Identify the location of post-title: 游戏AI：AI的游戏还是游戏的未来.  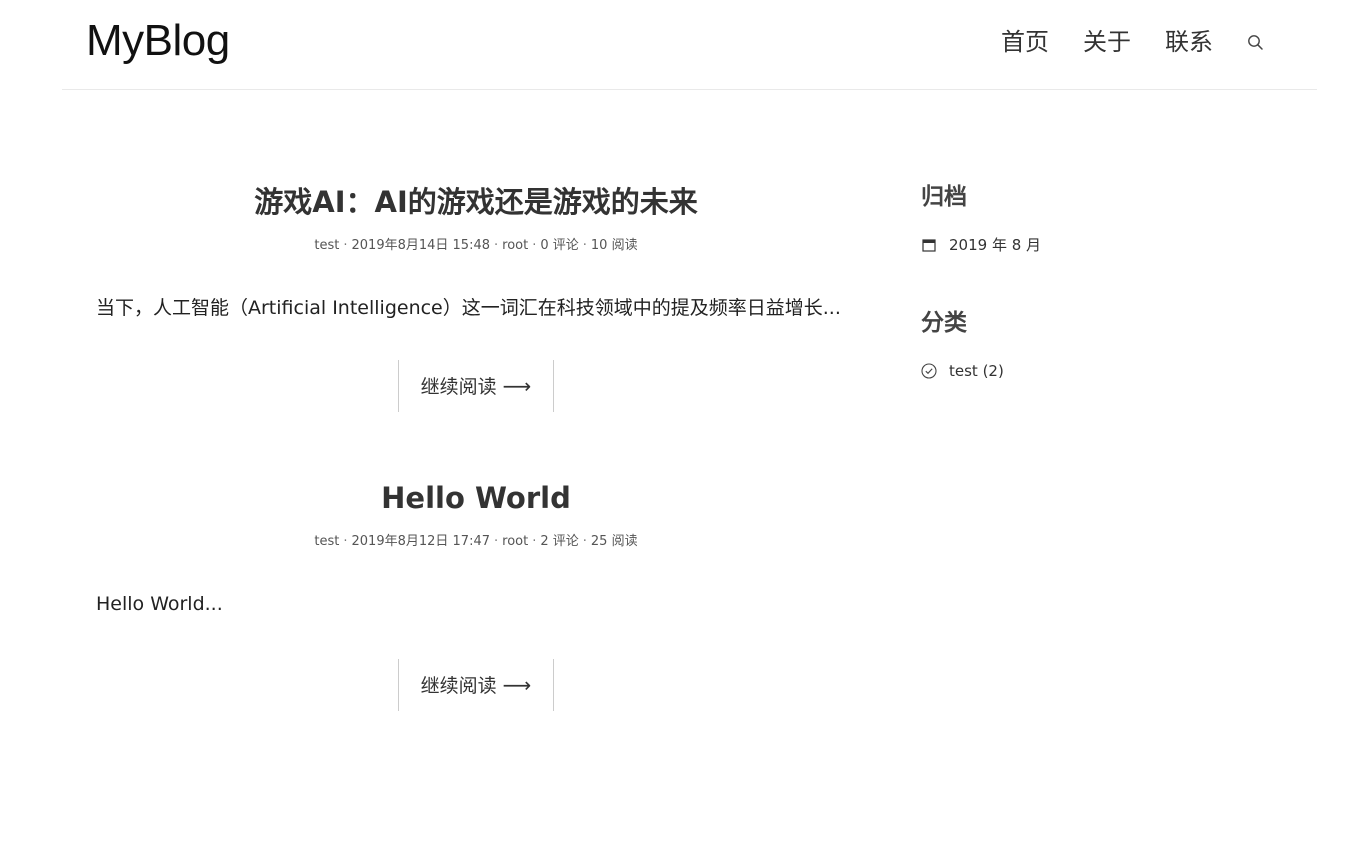
(476, 192).